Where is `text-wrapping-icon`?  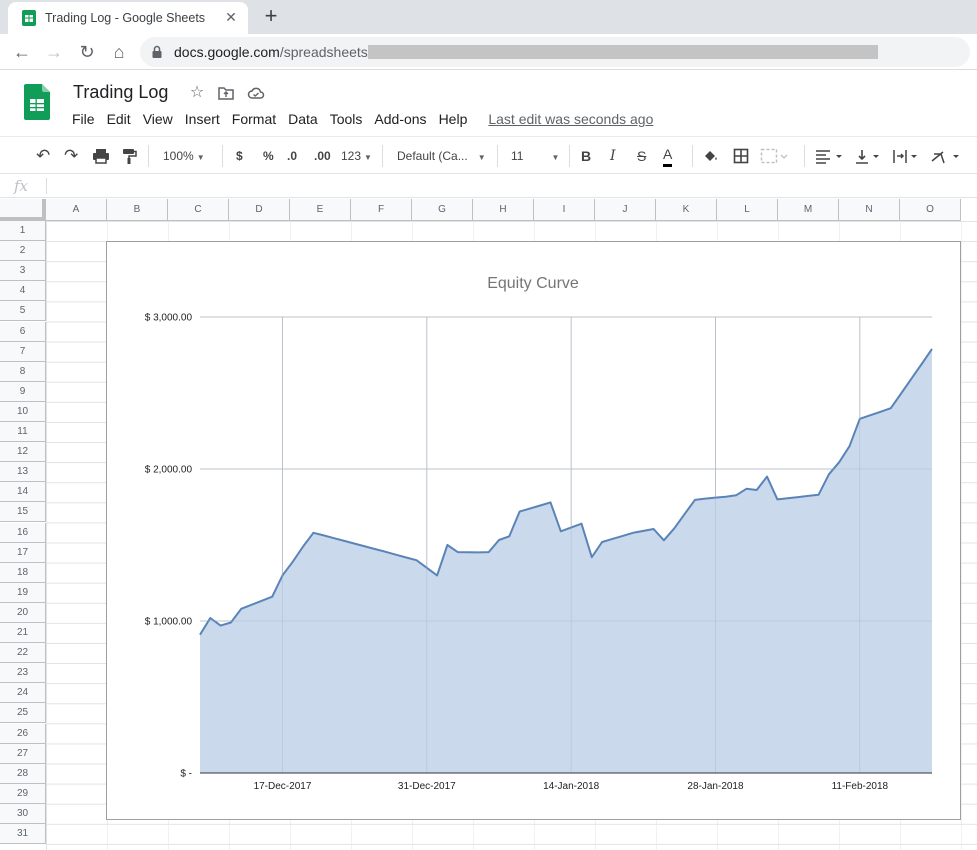
text-wrapping-icon is located at coordinates (907, 156).